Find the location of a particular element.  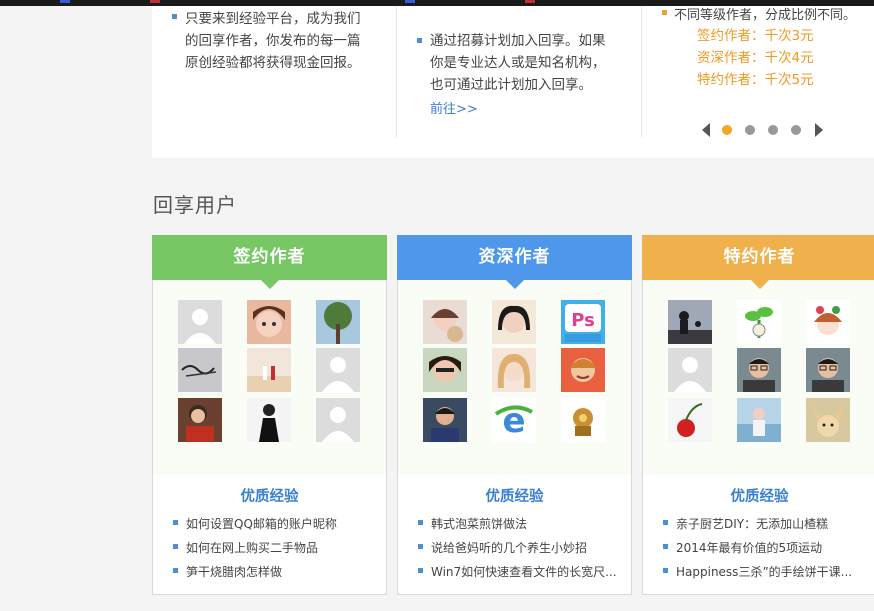

silhouette-photo-avatar is located at coordinates (690, 322).